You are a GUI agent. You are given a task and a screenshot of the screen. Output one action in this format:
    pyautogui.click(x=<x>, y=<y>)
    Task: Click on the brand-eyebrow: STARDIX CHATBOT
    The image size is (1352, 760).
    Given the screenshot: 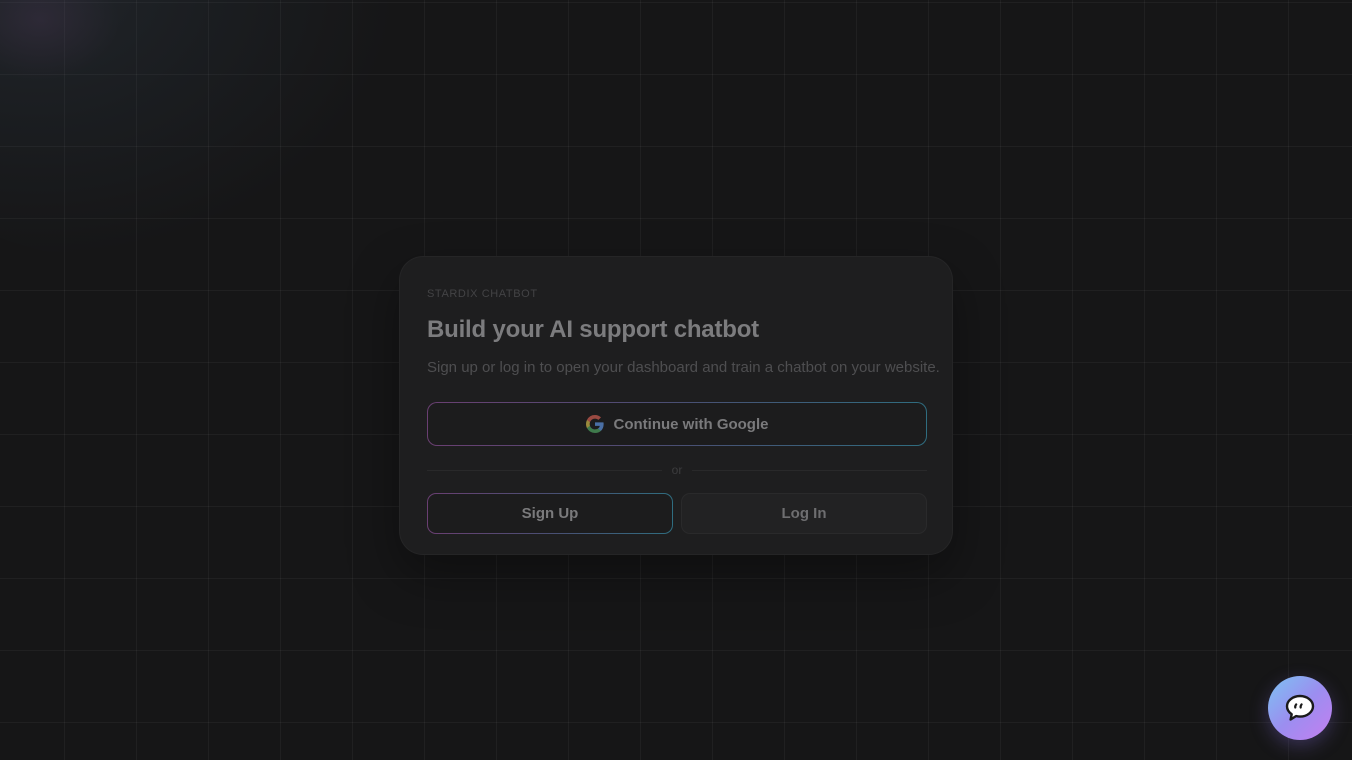 What is the action you would take?
    pyautogui.click(x=482, y=294)
    